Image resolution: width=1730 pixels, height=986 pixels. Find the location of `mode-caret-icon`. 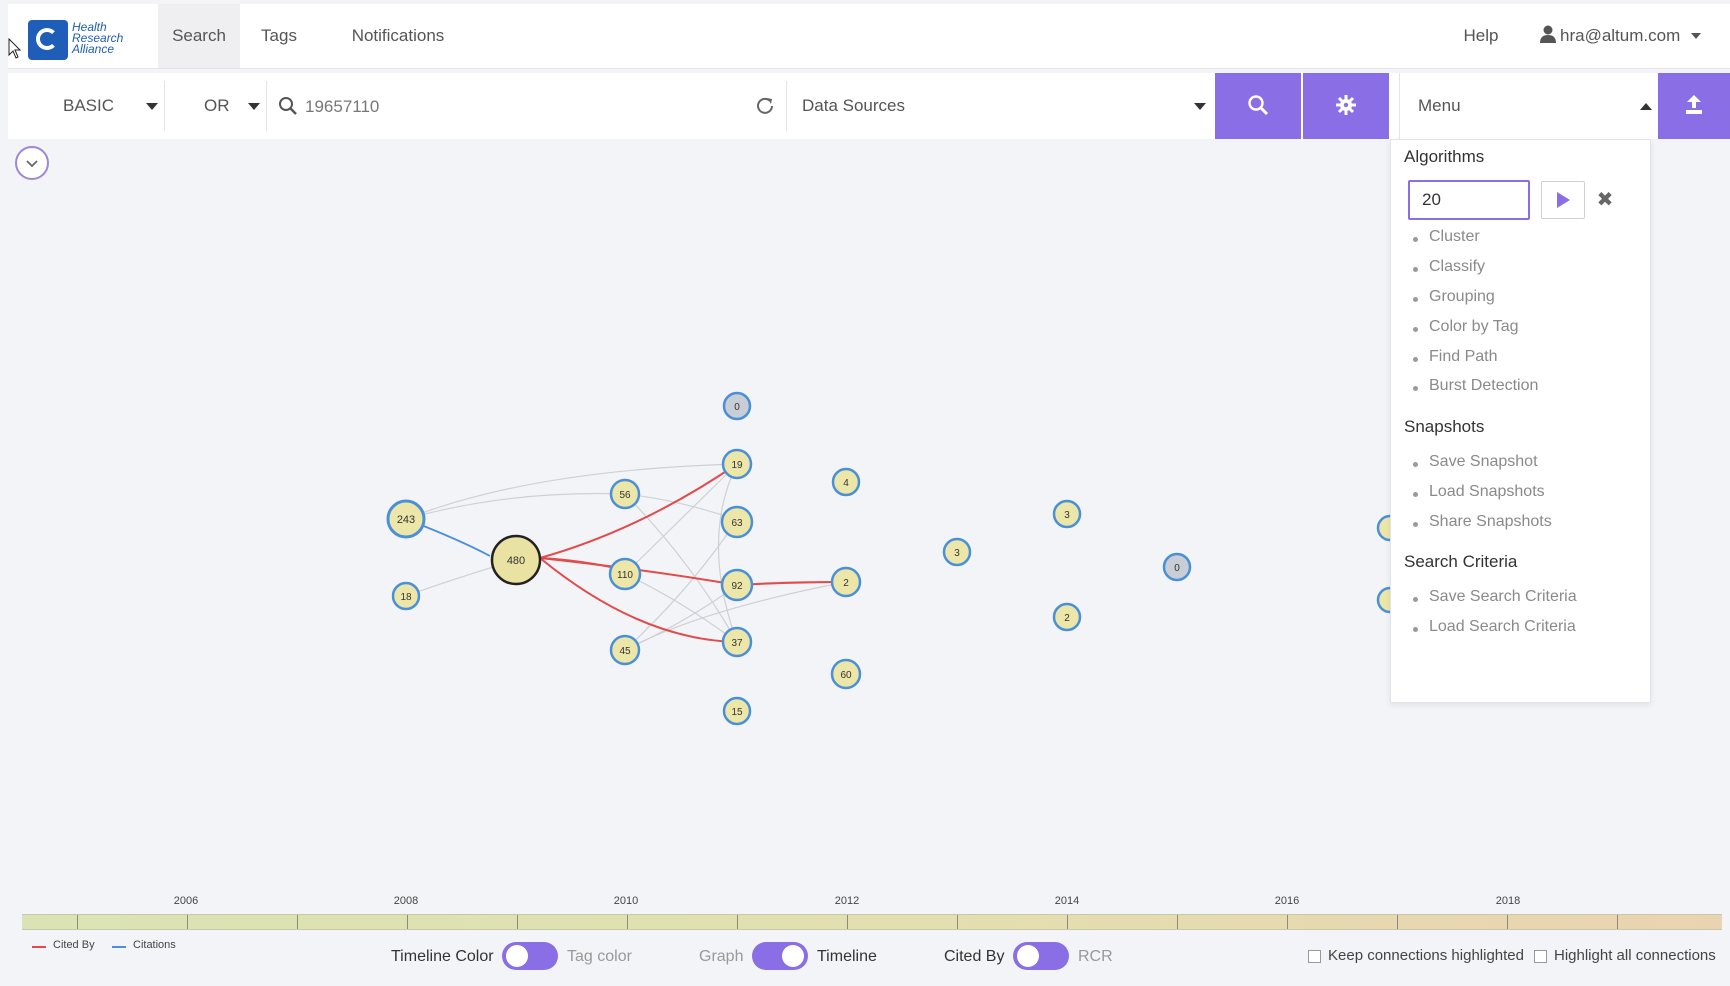

mode-caret-icon is located at coordinates (152, 106).